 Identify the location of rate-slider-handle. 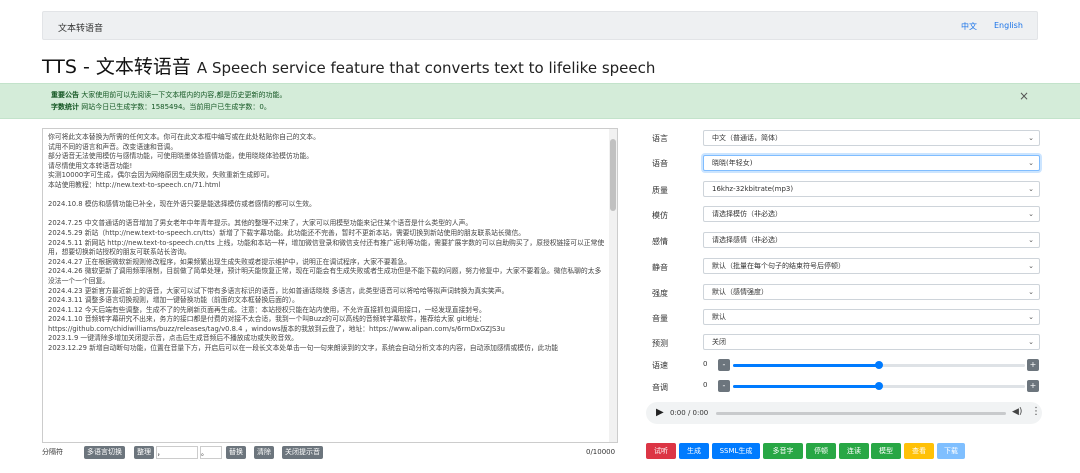
(879, 365).